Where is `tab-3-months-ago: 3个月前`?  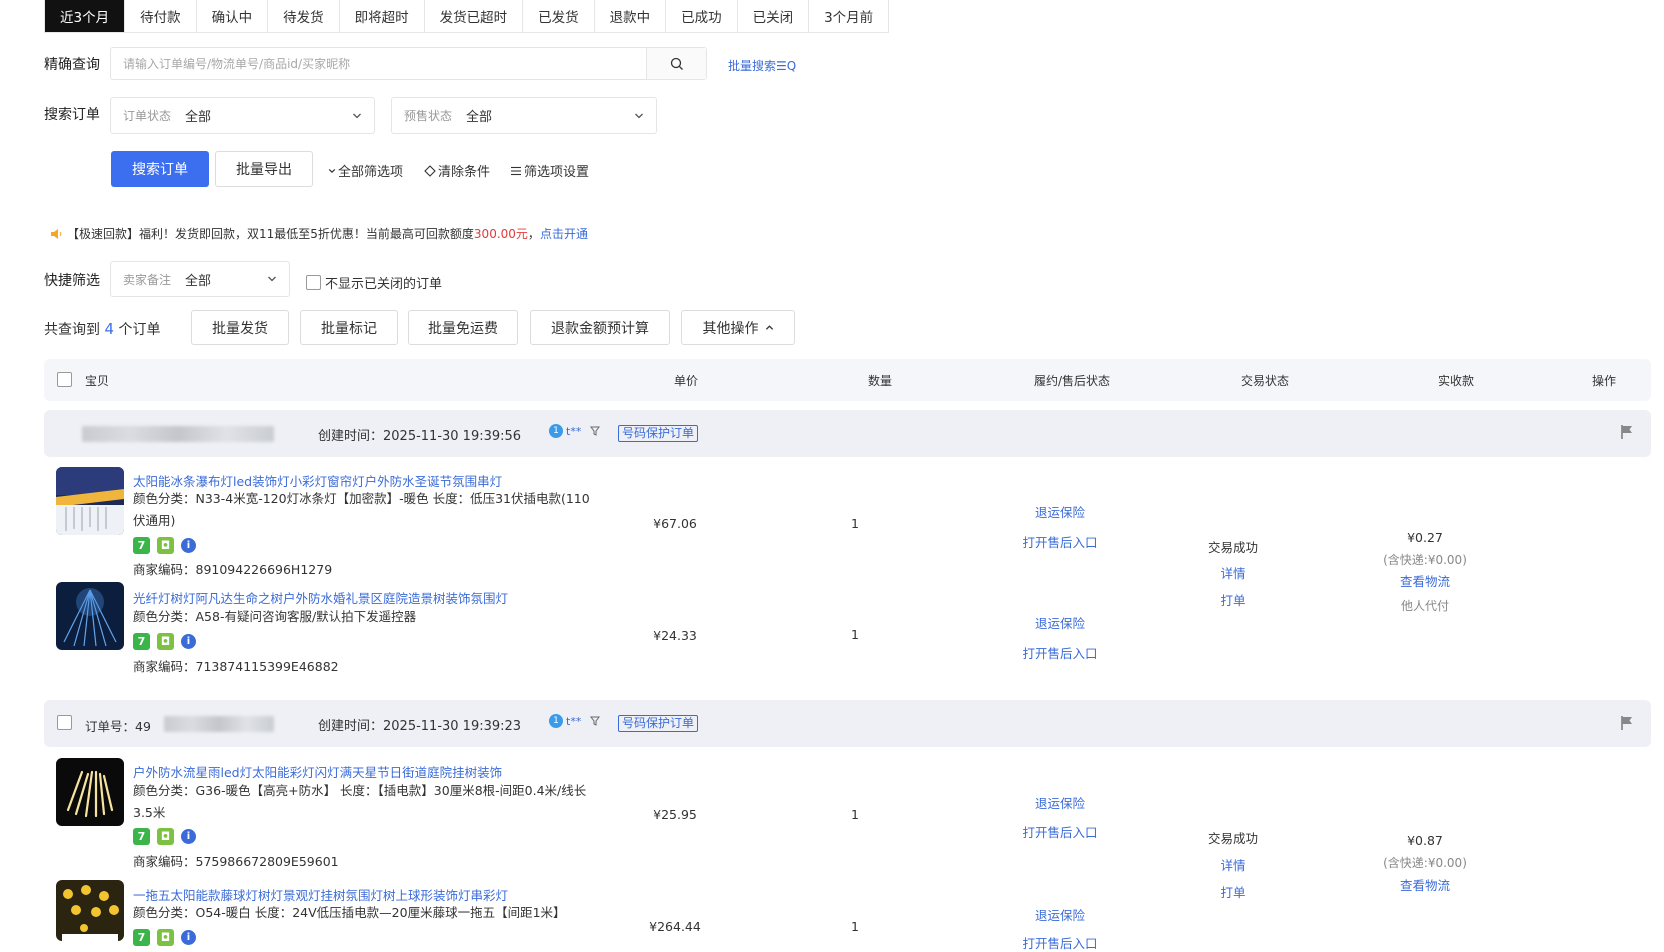
tab-3-months-ago: 3个月前 is located at coordinates (848, 16).